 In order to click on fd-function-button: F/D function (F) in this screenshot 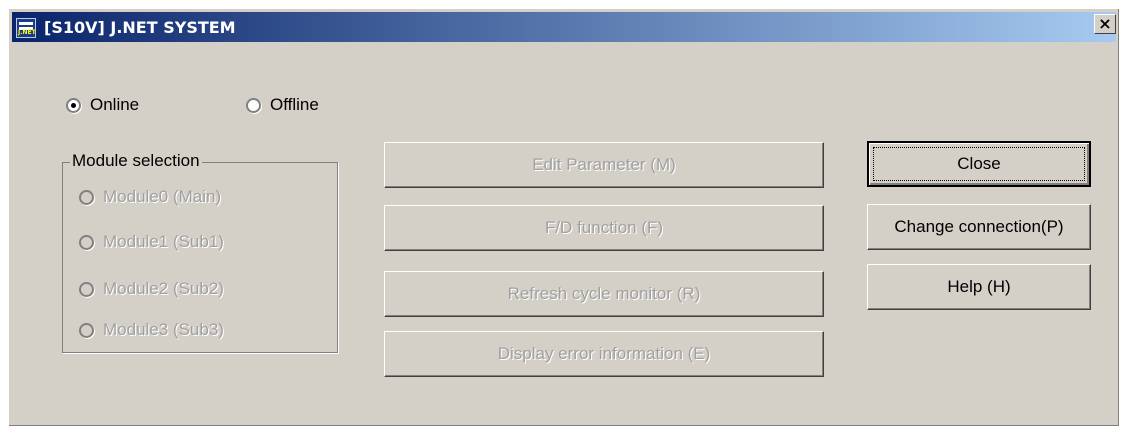, I will do `click(604, 228)`.